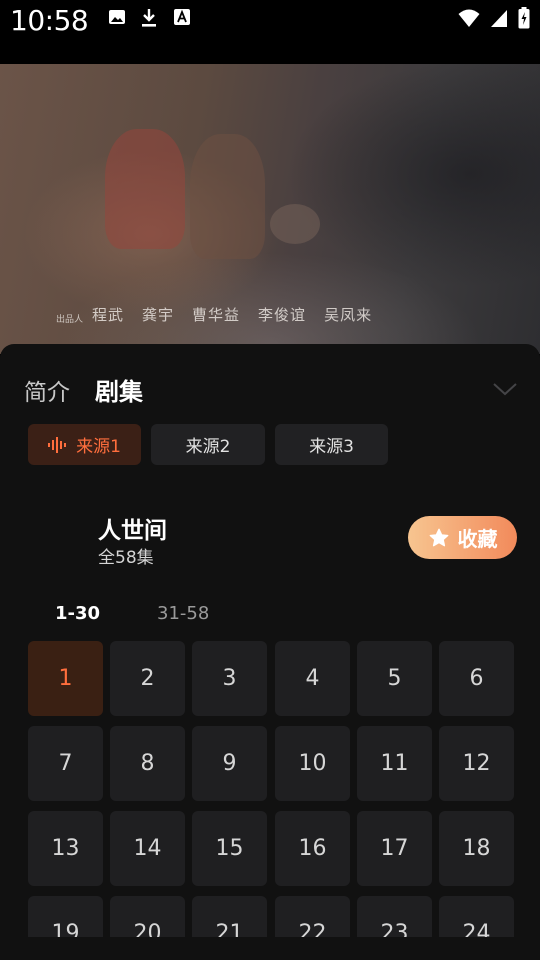 The image size is (540, 960). Describe the element at coordinates (476, 848) in the screenshot. I see `episode-tile-18: 18` at that location.